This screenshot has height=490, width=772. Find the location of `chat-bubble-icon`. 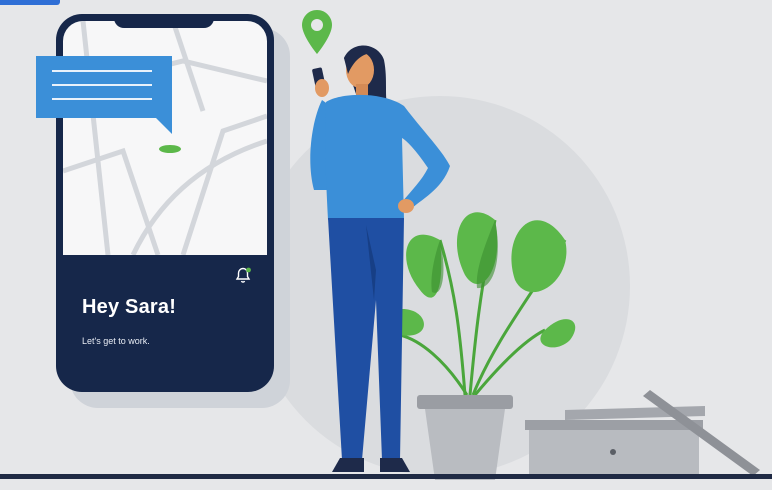

chat-bubble-icon is located at coordinates (104, 87).